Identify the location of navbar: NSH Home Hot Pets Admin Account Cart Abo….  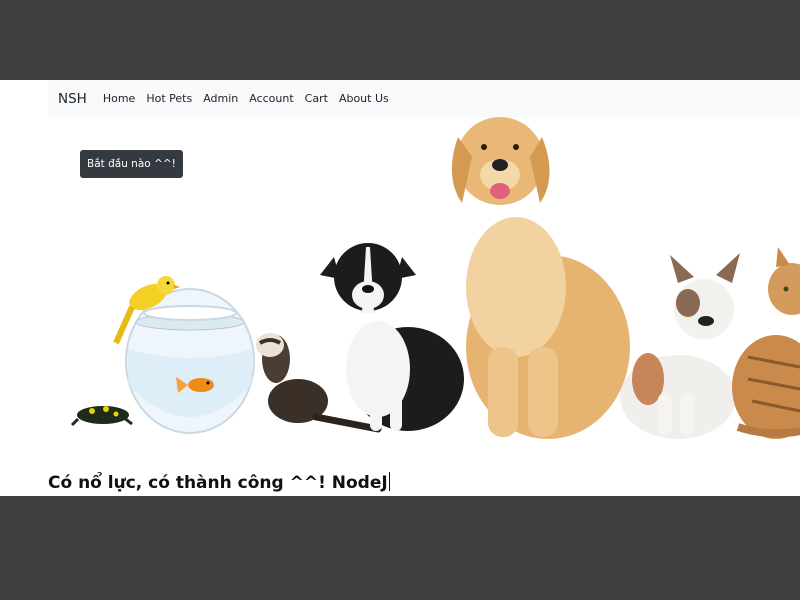
(424, 98).